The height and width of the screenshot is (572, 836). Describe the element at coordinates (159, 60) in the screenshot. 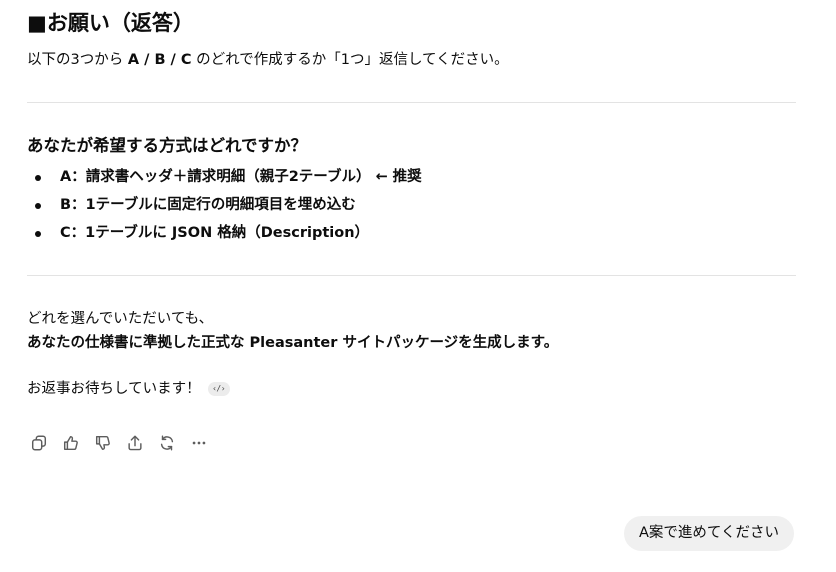

I see `intro-options-bold: A / B / C` at that location.